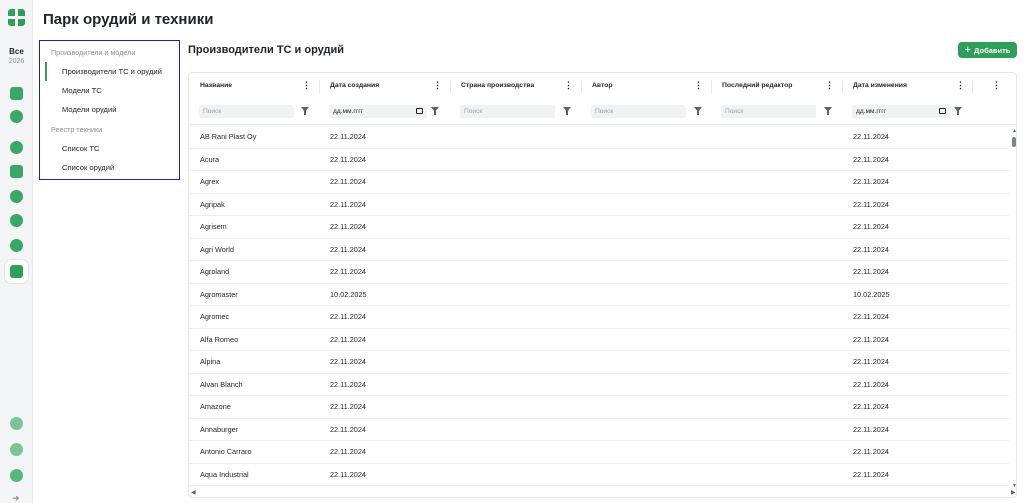 This screenshot has height=503, width=1024. I want to click on clipboard-icon, so click(16, 171).